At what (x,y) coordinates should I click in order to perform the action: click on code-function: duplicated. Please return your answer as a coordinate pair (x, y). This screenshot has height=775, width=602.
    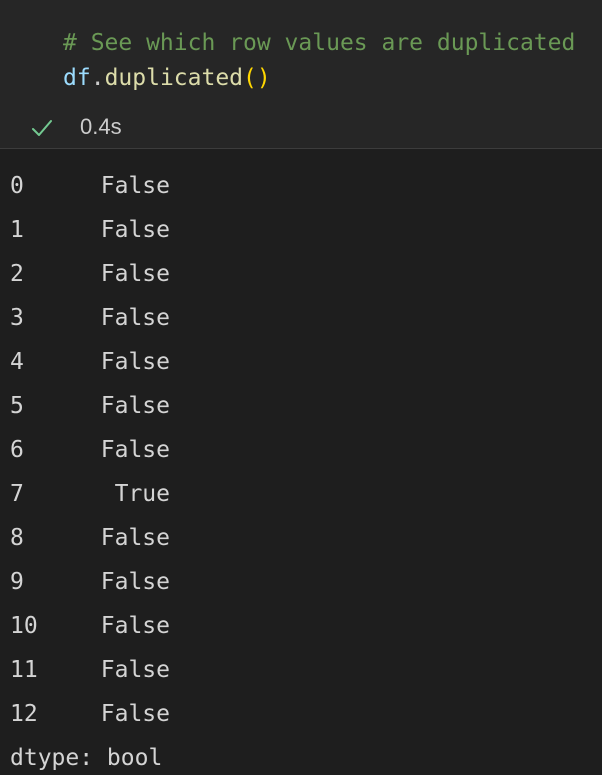
    Looking at the image, I should click on (174, 78).